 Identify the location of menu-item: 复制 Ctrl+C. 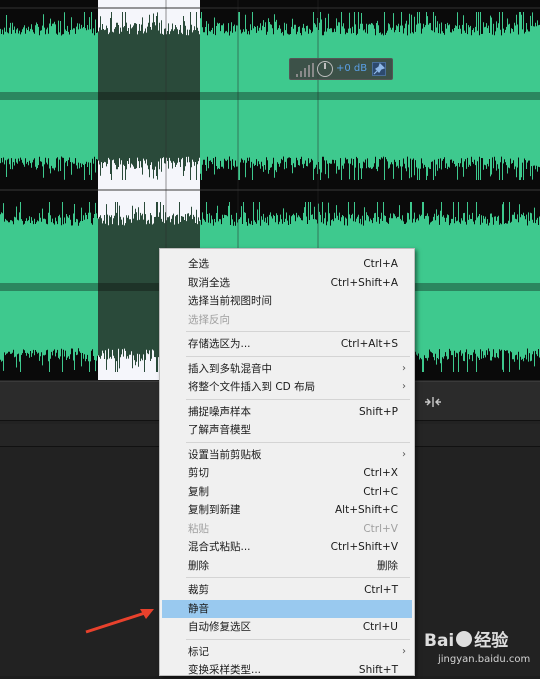
(287, 492).